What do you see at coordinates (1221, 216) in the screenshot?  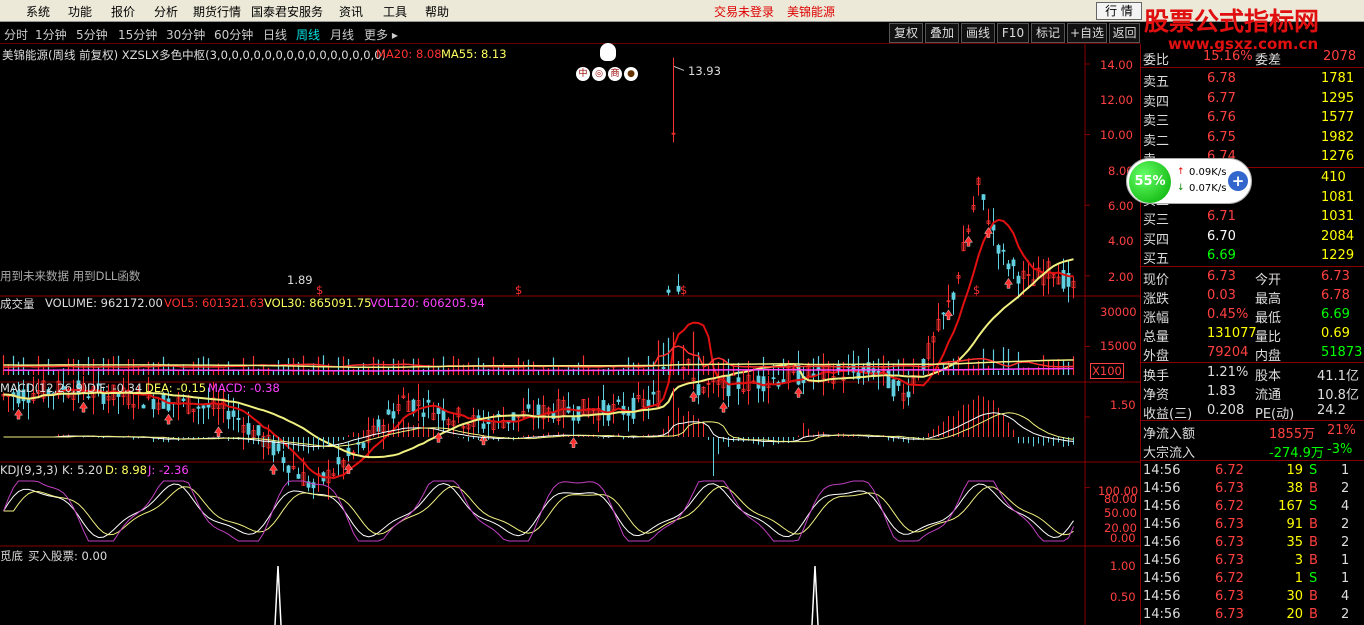 I see `buy-level-price: 6.71` at bounding box center [1221, 216].